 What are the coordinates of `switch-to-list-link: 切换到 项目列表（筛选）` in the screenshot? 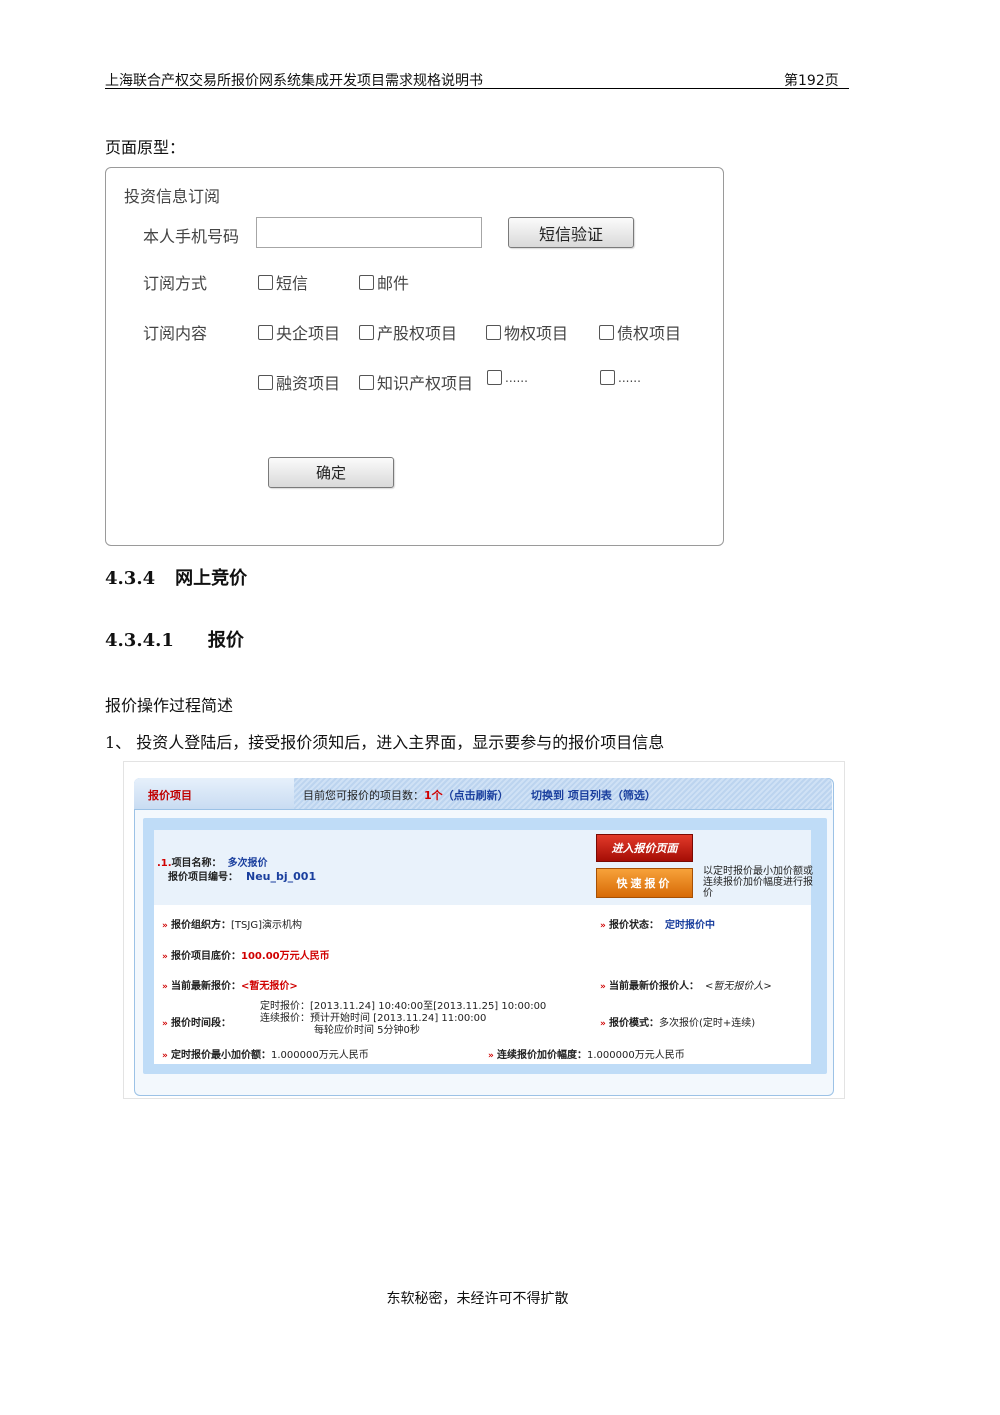 It's located at (593, 795).